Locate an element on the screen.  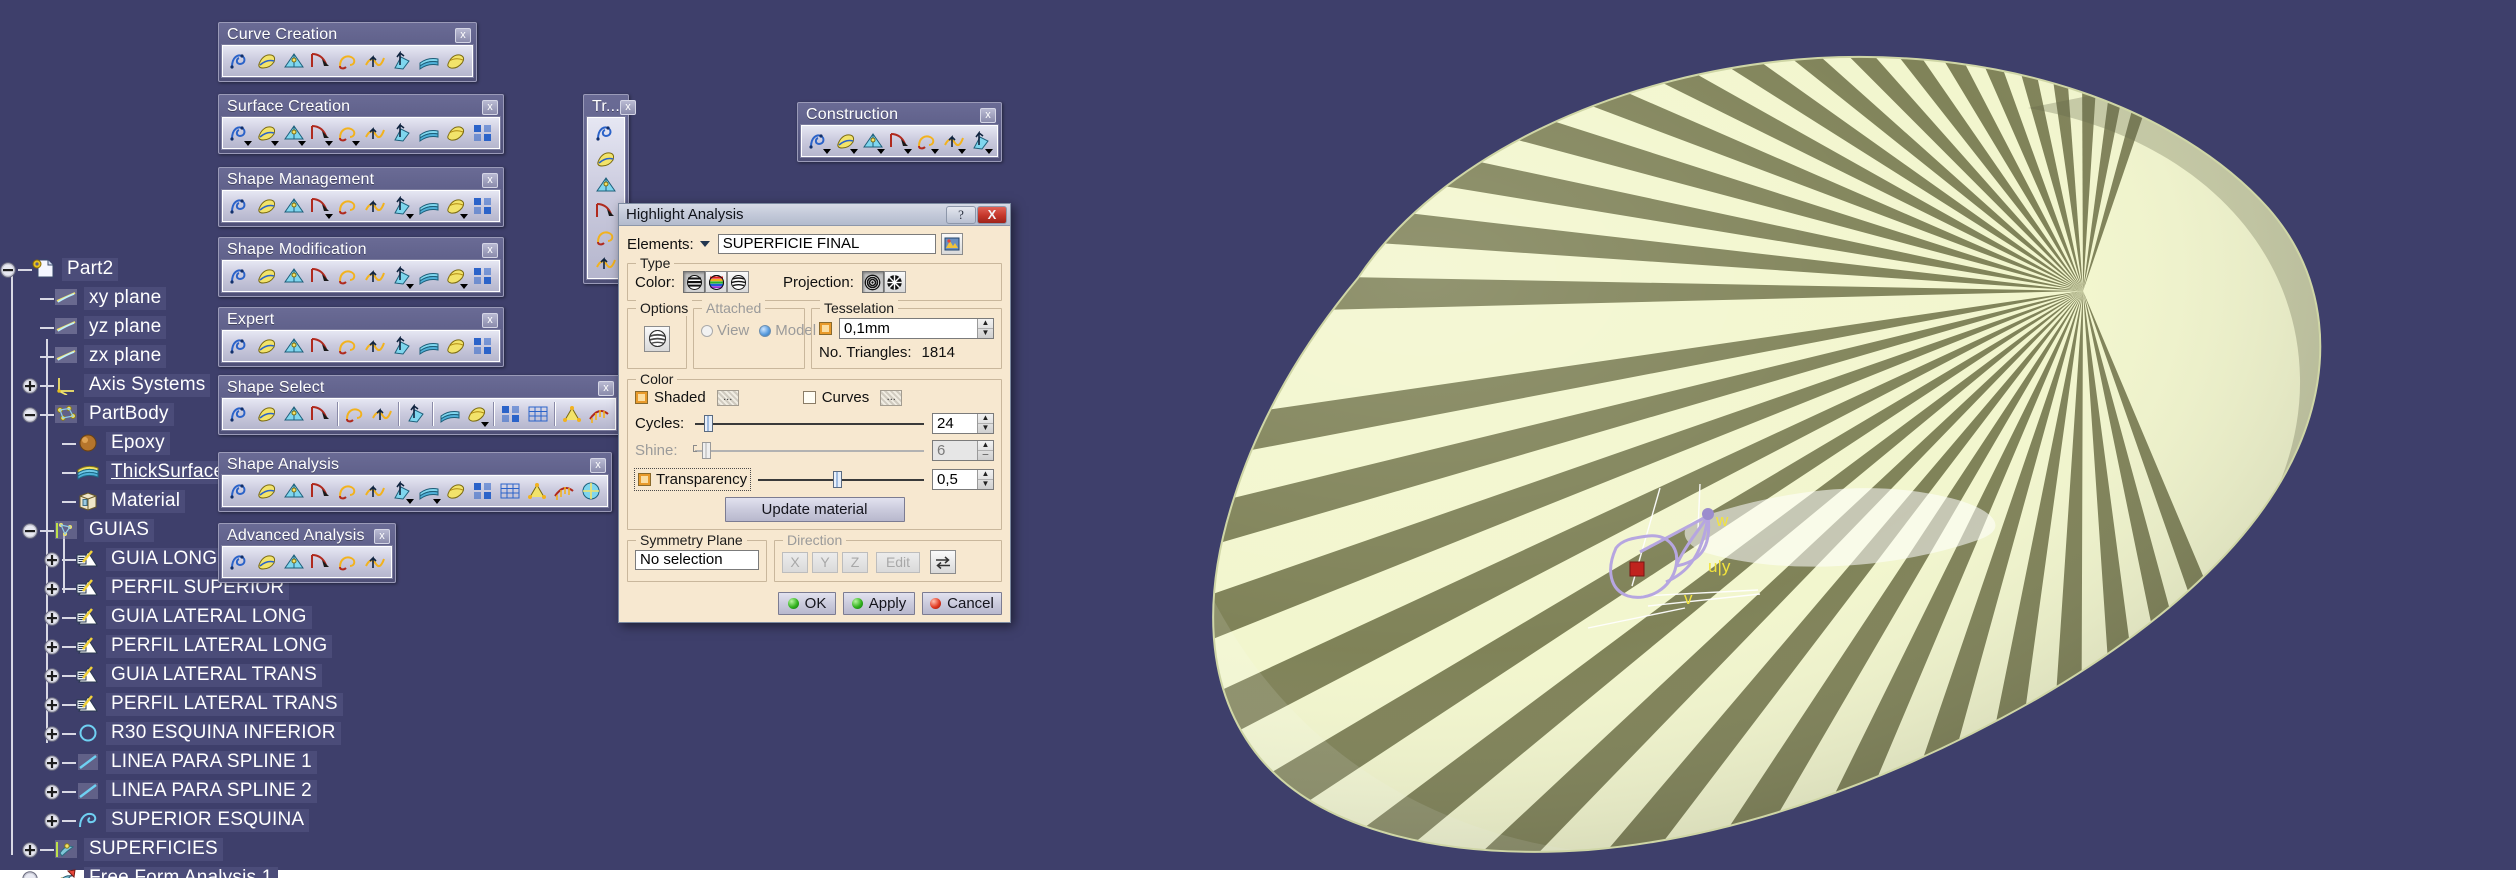
toolbar-titlebar: Tr... x is located at coordinates (611, 107).